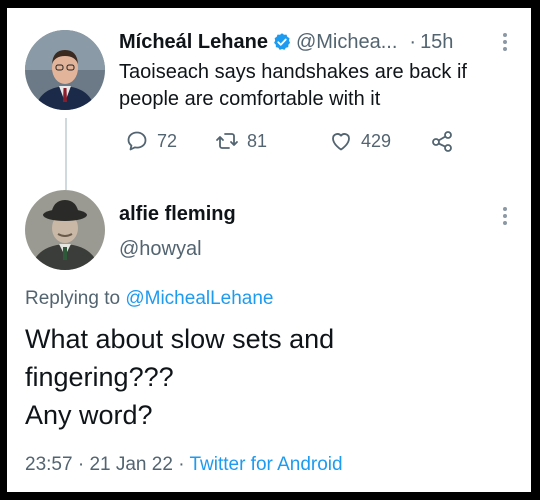  I want to click on reply-author-name: alfie fleming, so click(177, 214).